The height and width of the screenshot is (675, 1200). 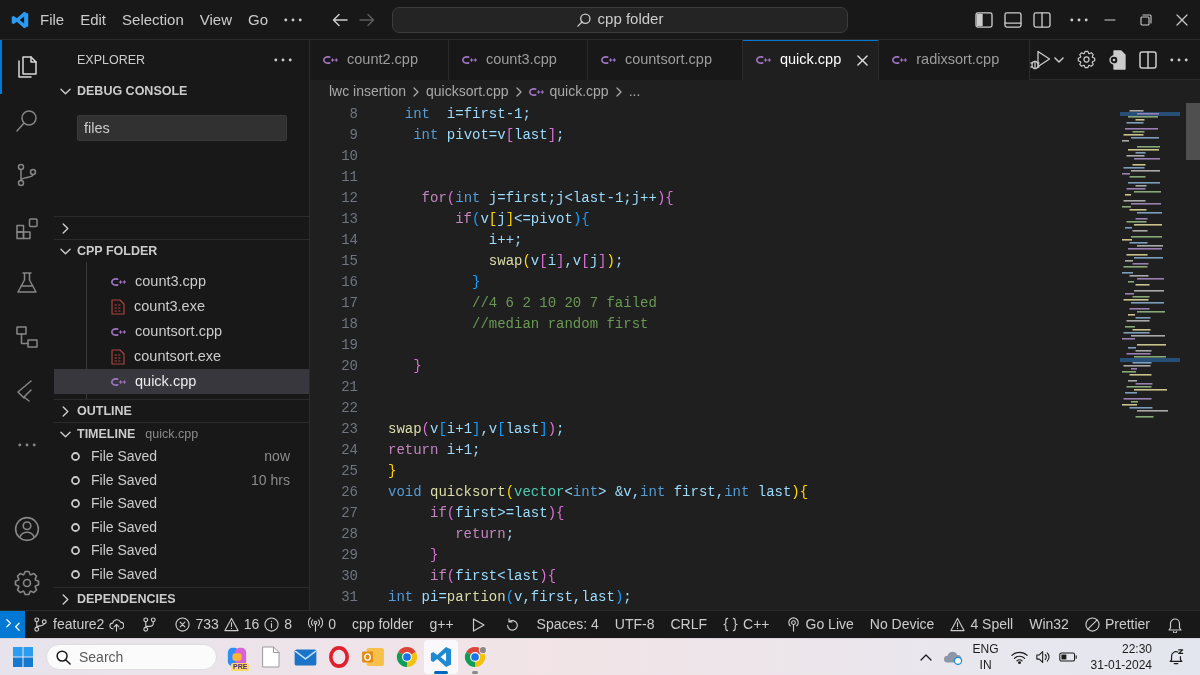 I want to click on binary-file-icon, so click(x=118, y=356).